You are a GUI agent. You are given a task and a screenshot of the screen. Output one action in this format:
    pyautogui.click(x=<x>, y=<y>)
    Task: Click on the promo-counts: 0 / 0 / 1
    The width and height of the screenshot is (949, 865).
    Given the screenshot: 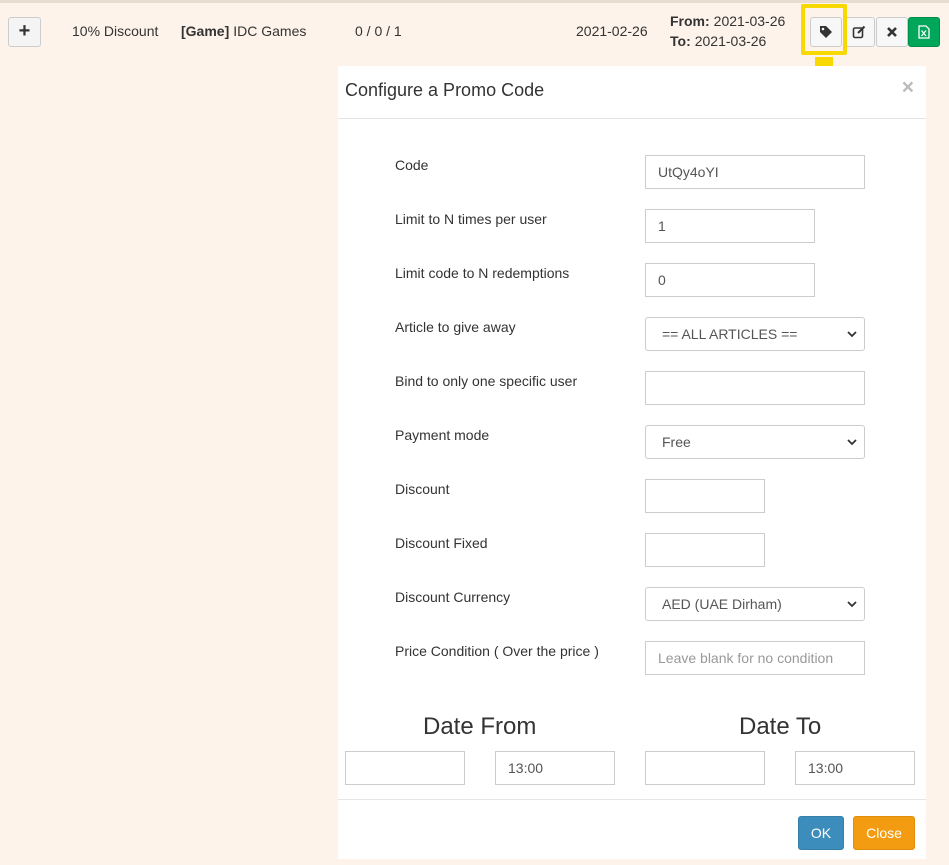 What is the action you would take?
    pyautogui.click(x=378, y=31)
    